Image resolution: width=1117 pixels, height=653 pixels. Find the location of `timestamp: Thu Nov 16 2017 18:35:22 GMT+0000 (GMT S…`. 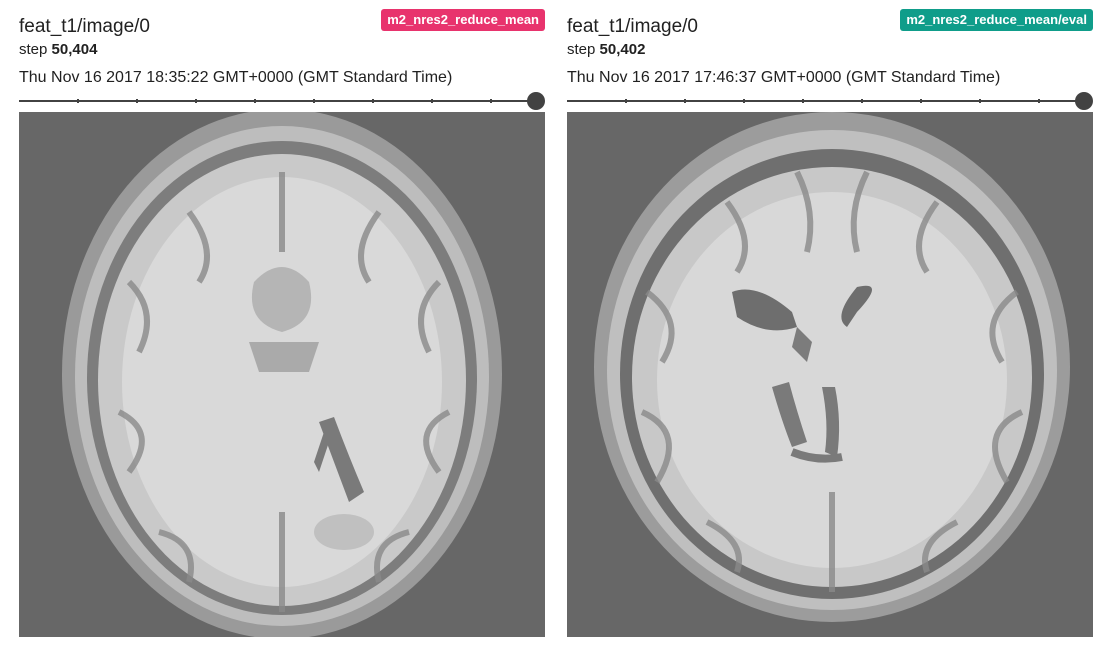

timestamp: Thu Nov 16 2017 18:35:22 GMT+0000 (GMT S… is located at coordinates (236, 77).